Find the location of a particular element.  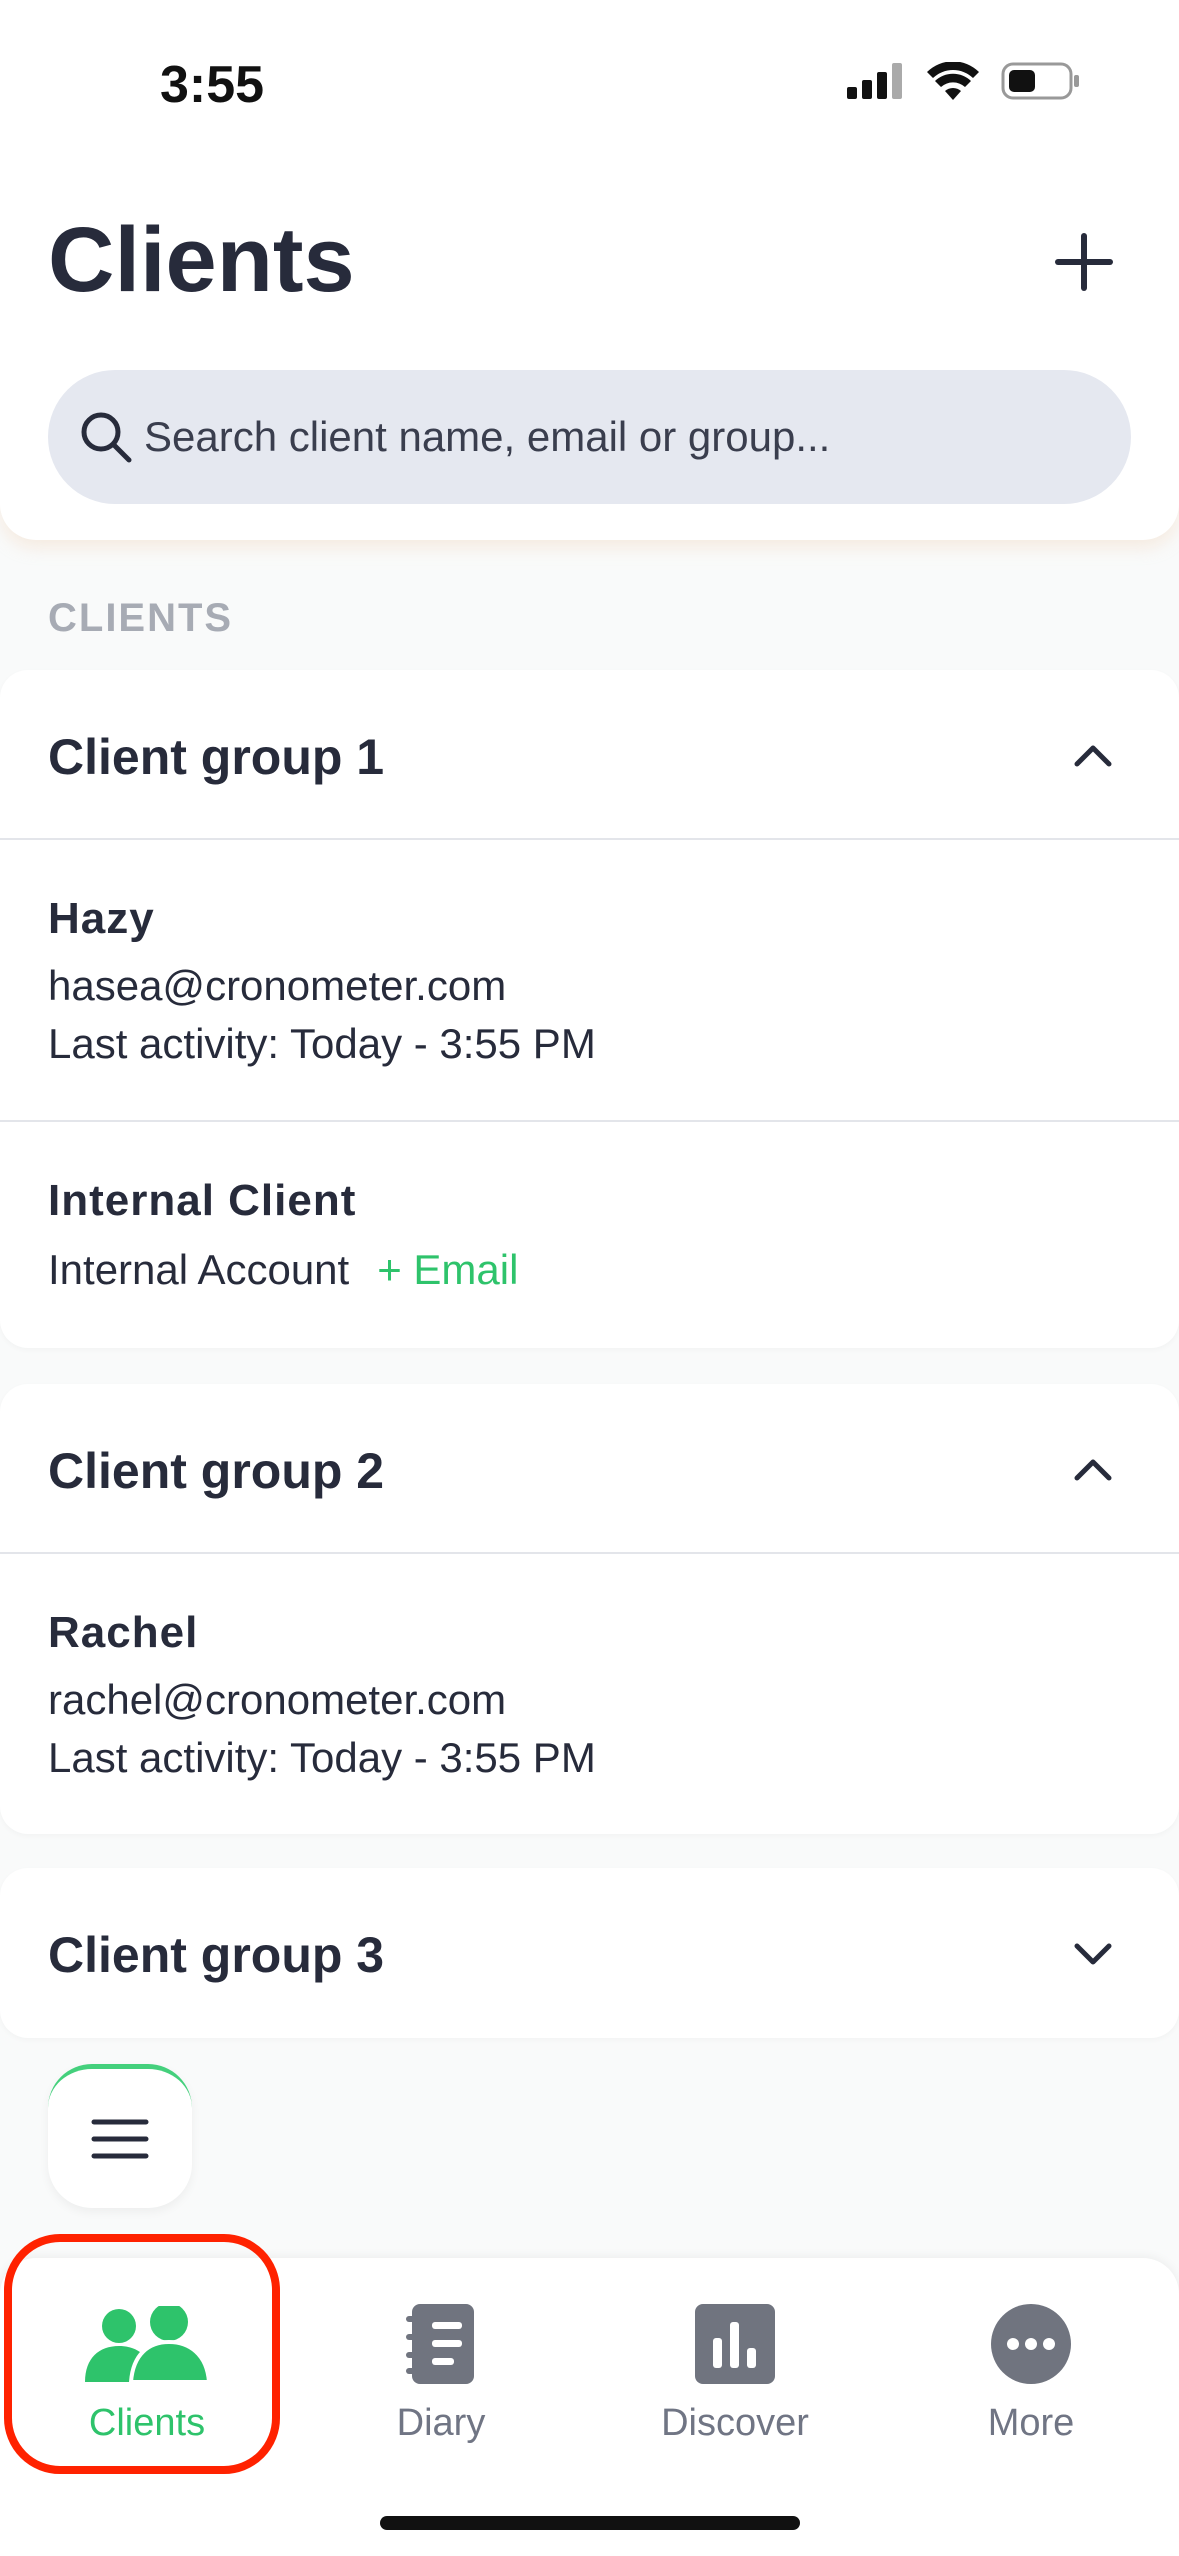

notebook-icon is located at coordinates (441, 2336).